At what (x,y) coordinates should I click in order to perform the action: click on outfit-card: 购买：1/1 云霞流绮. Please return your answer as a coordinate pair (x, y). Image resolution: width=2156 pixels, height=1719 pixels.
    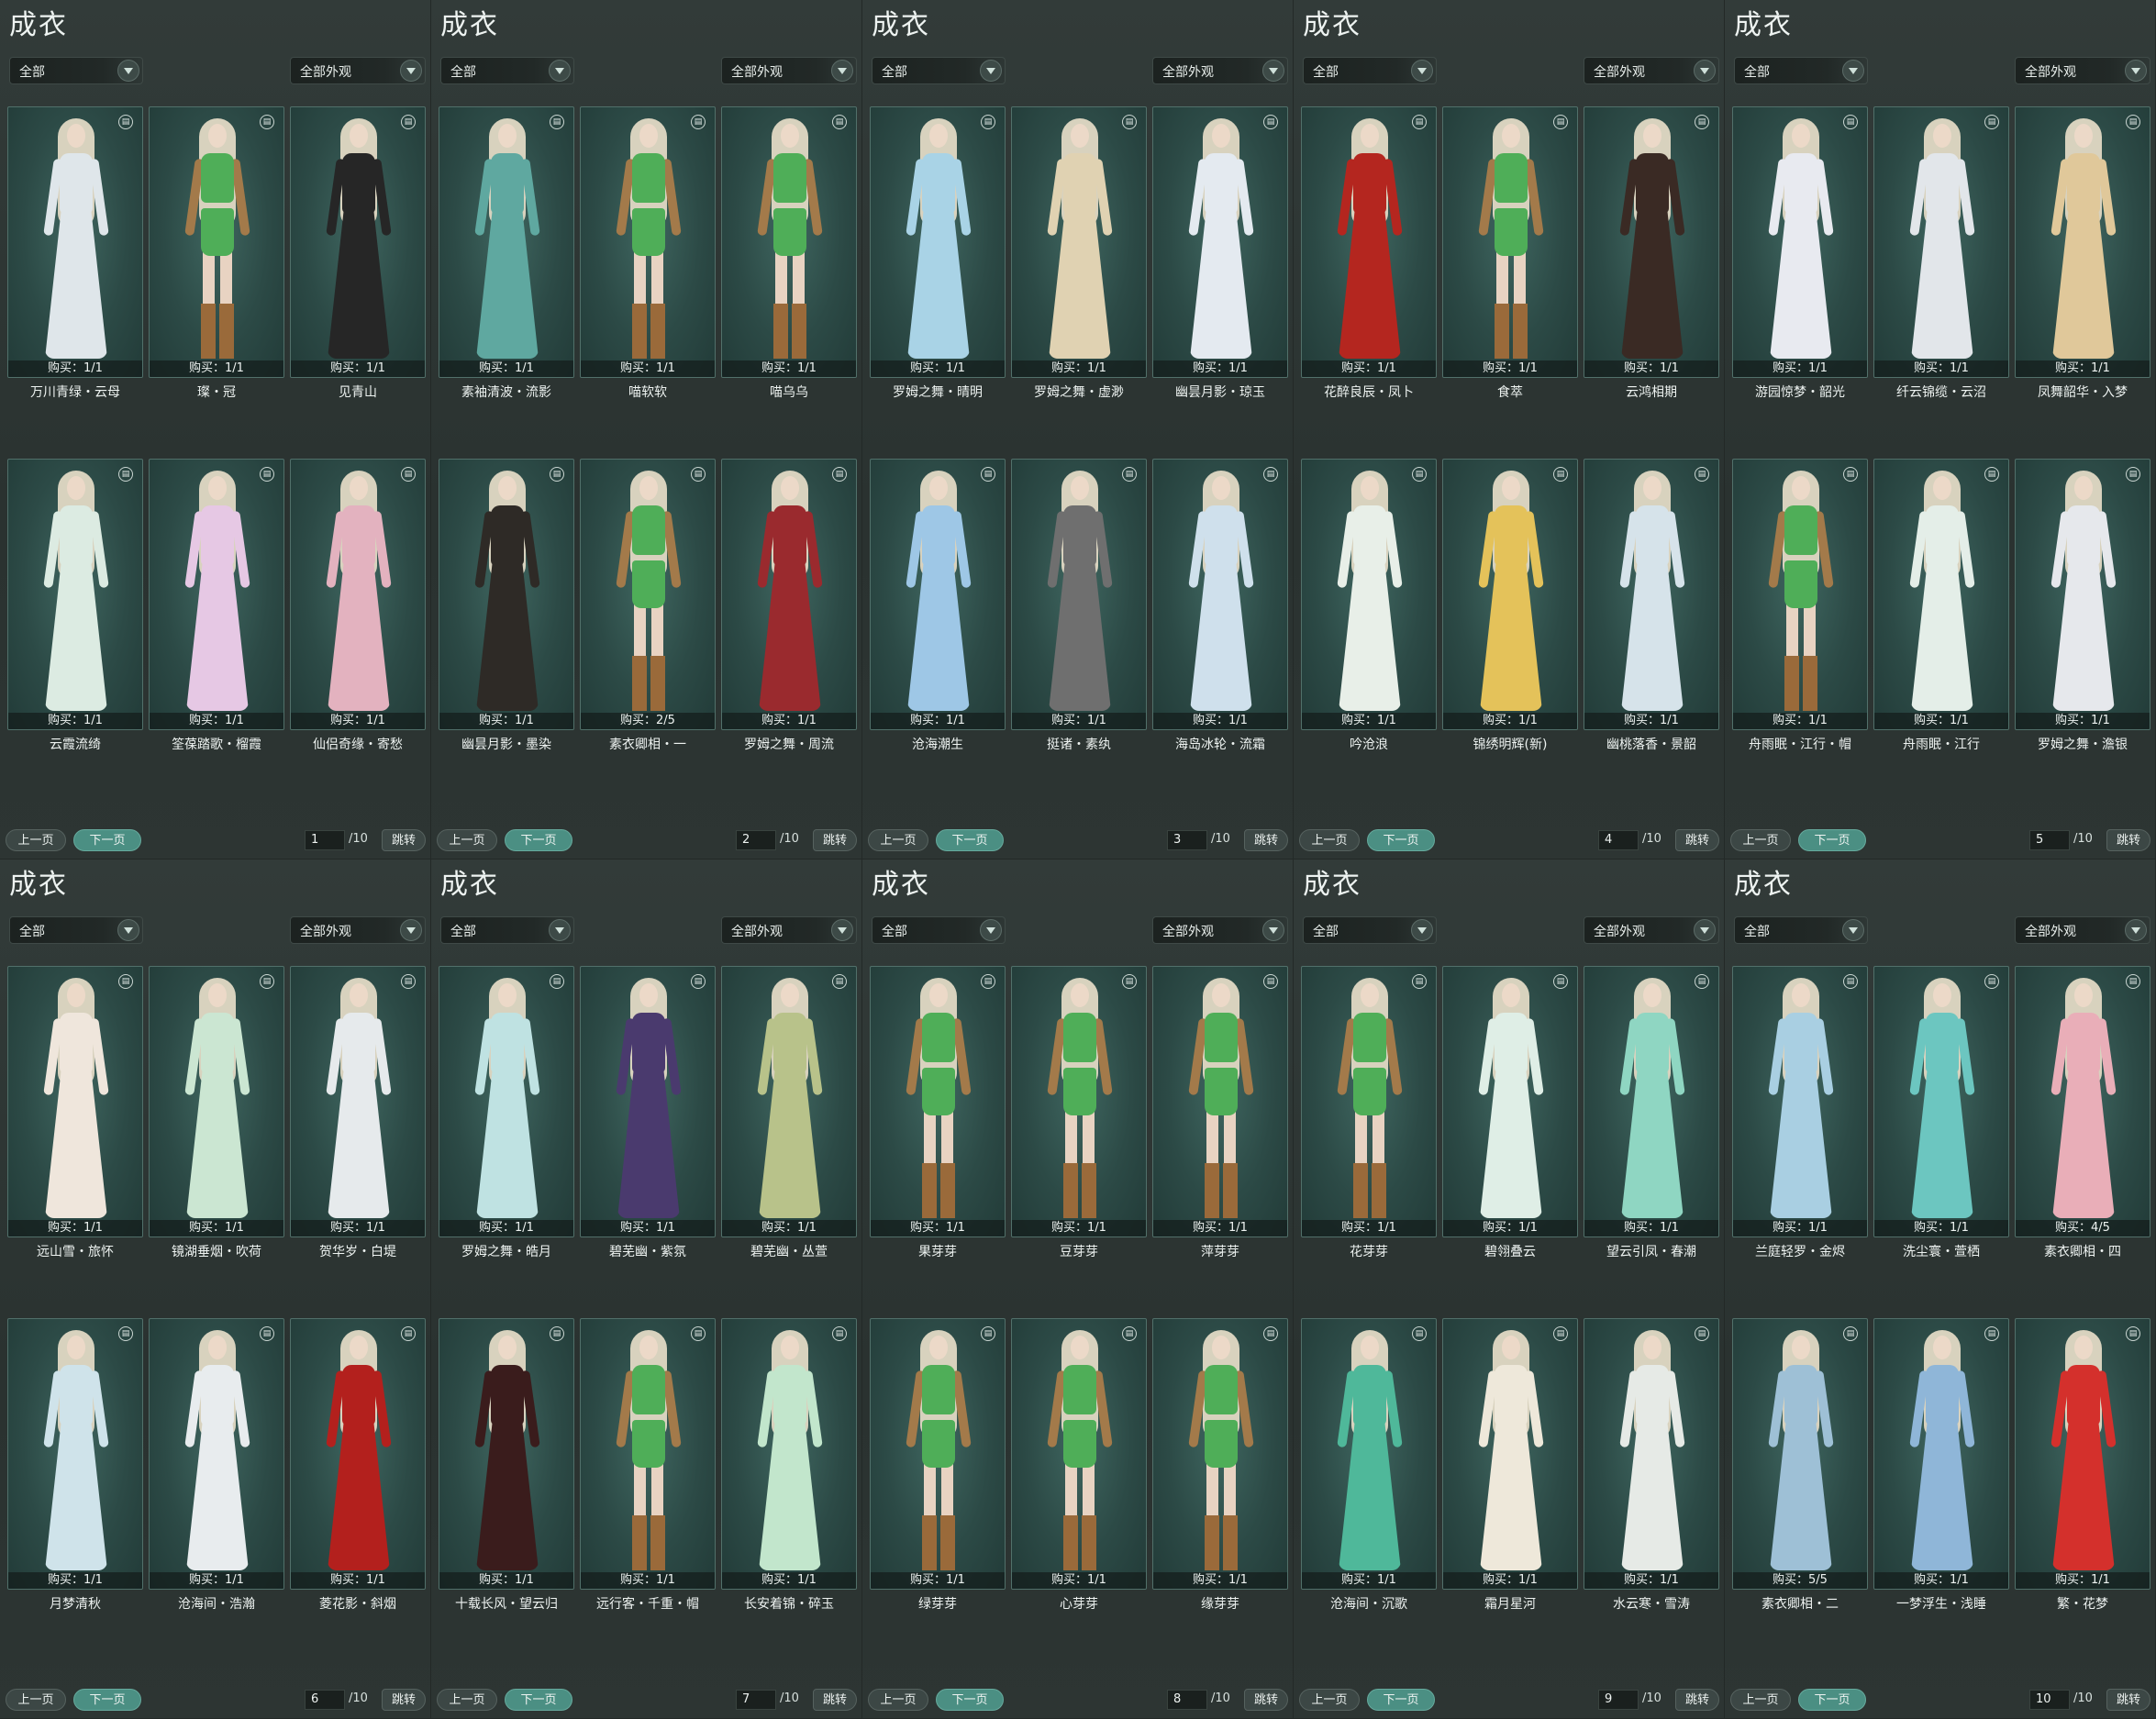
    Looking at the image, I should click on (75, 635).